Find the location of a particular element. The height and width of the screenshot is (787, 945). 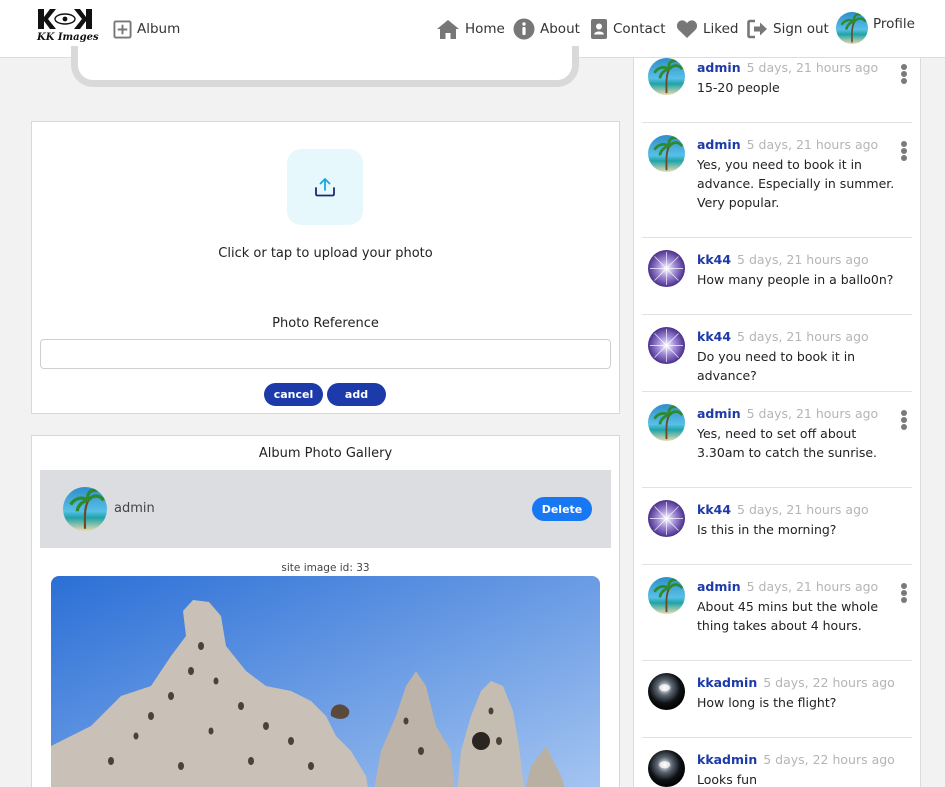

nav-about-label: About is located at coordinates (560, 29).